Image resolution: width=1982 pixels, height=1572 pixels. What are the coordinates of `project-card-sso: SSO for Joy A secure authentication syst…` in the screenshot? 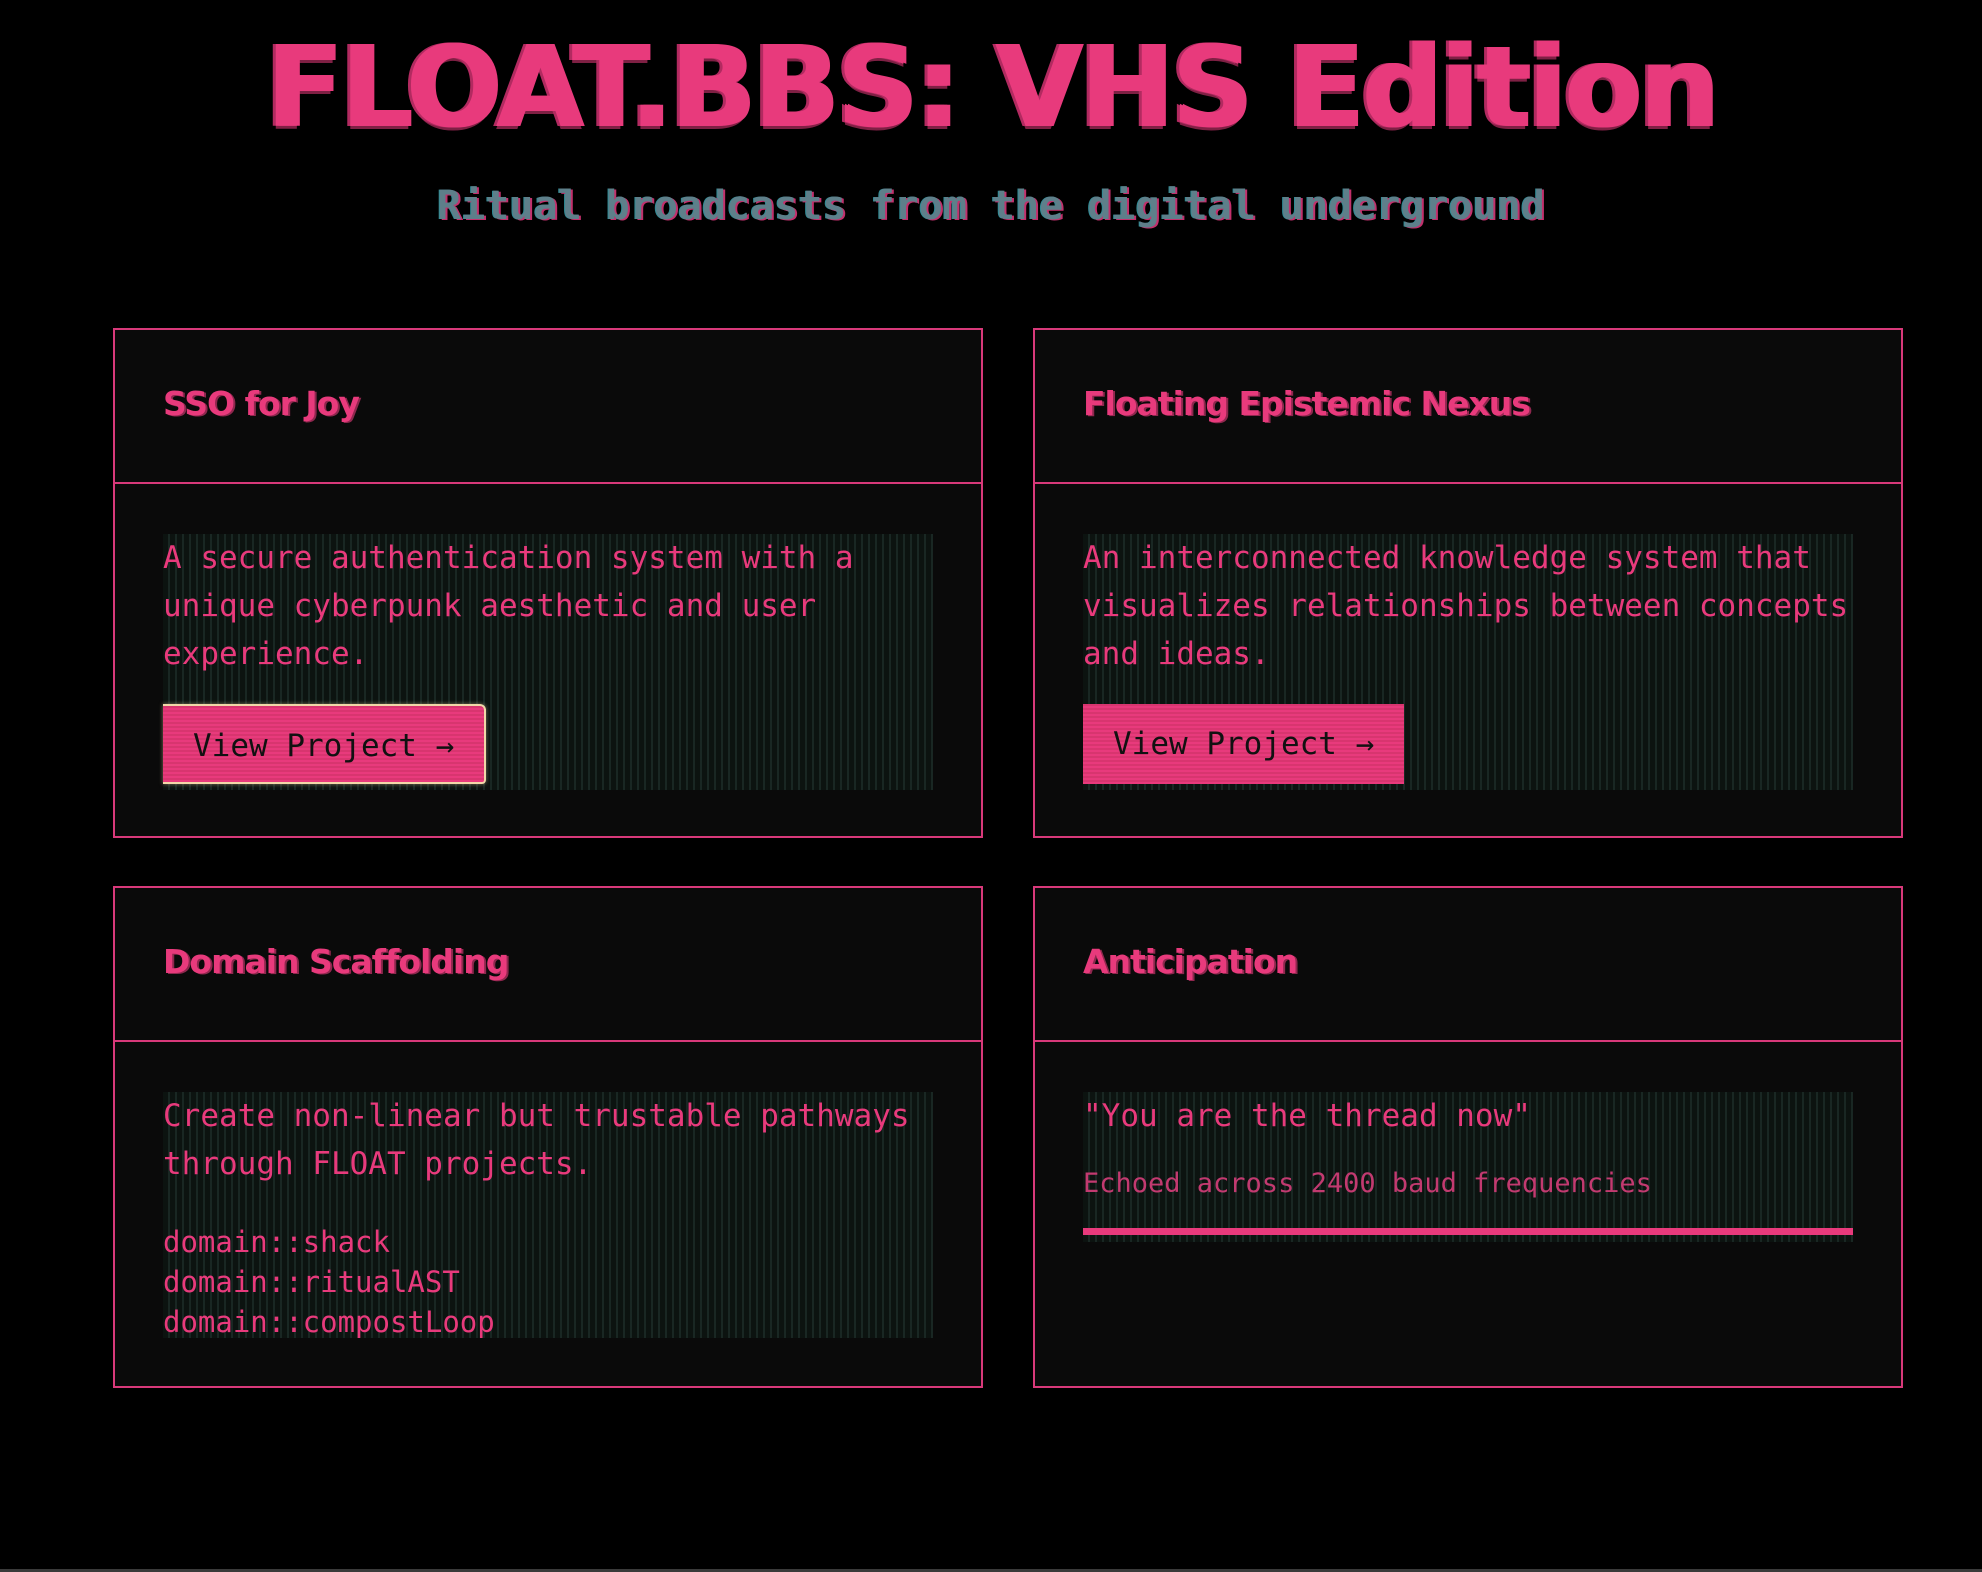 It's located at (548, 583).